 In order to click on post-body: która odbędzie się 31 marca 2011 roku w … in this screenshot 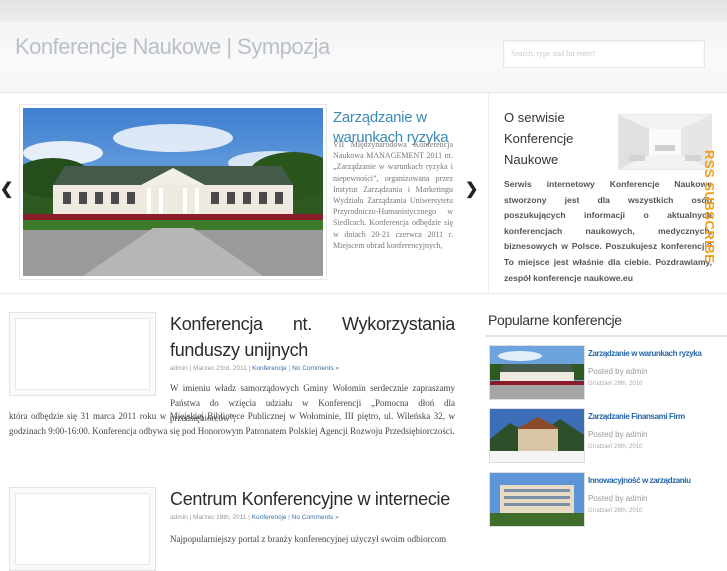, I will do `click(232, 423)`.